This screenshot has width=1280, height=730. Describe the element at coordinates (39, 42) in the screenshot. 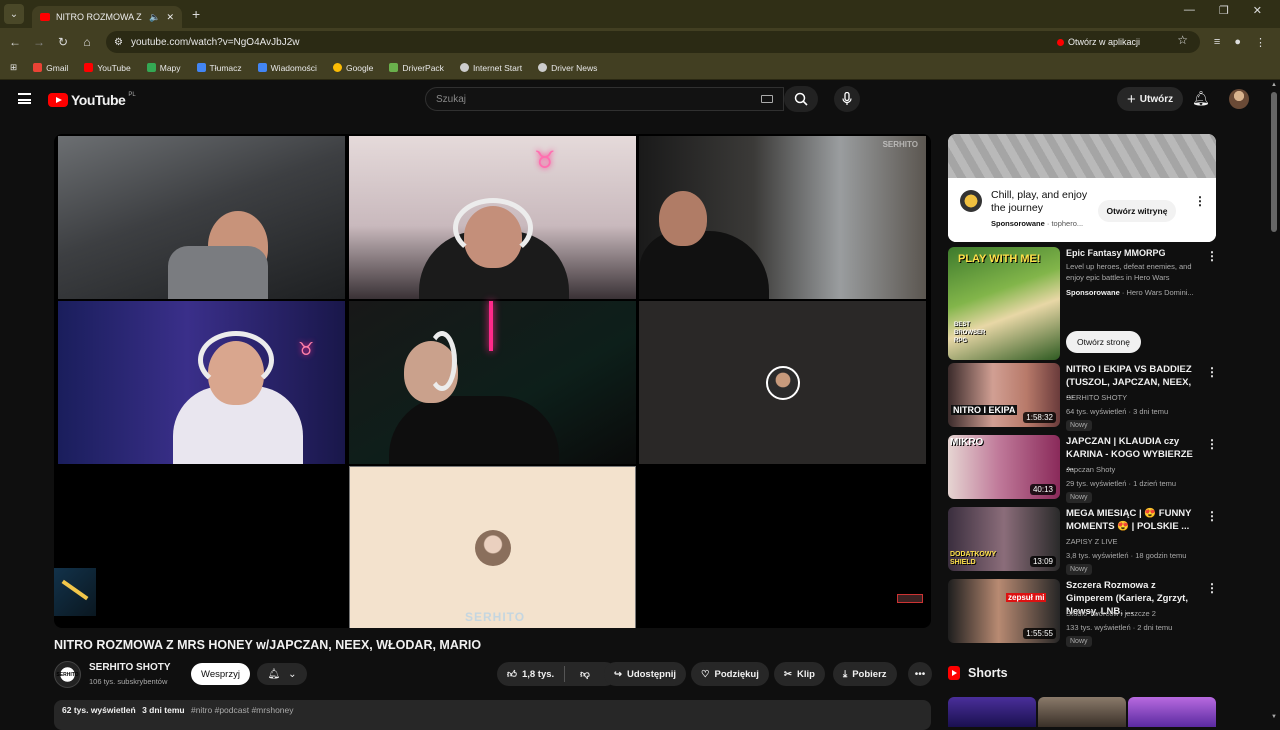

I see `forward-icon: →` at that location.